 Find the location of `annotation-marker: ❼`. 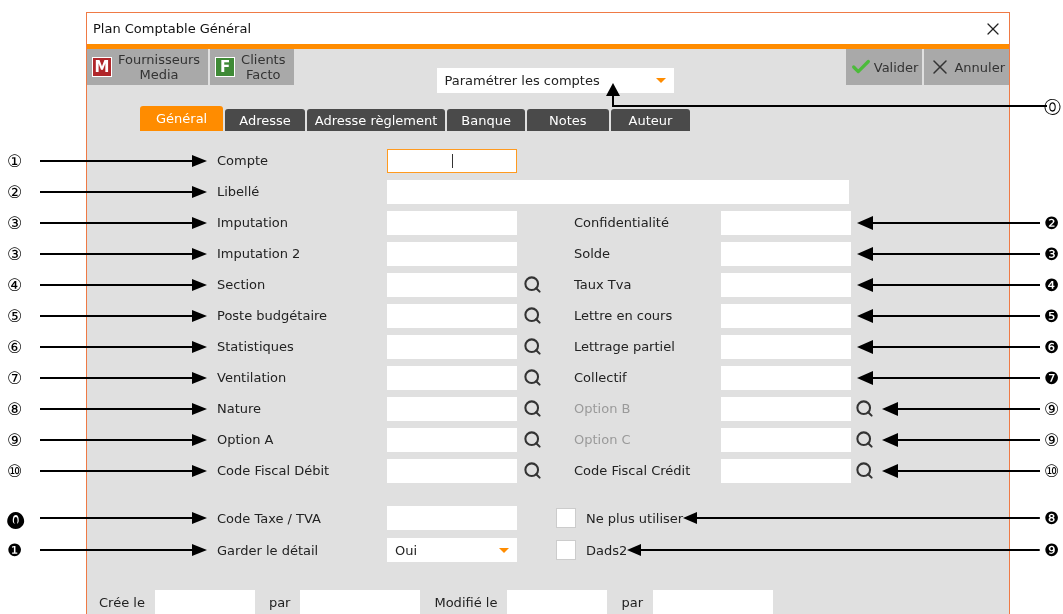

annotation-marker: ❼ is located at coordinates (1052, 377).